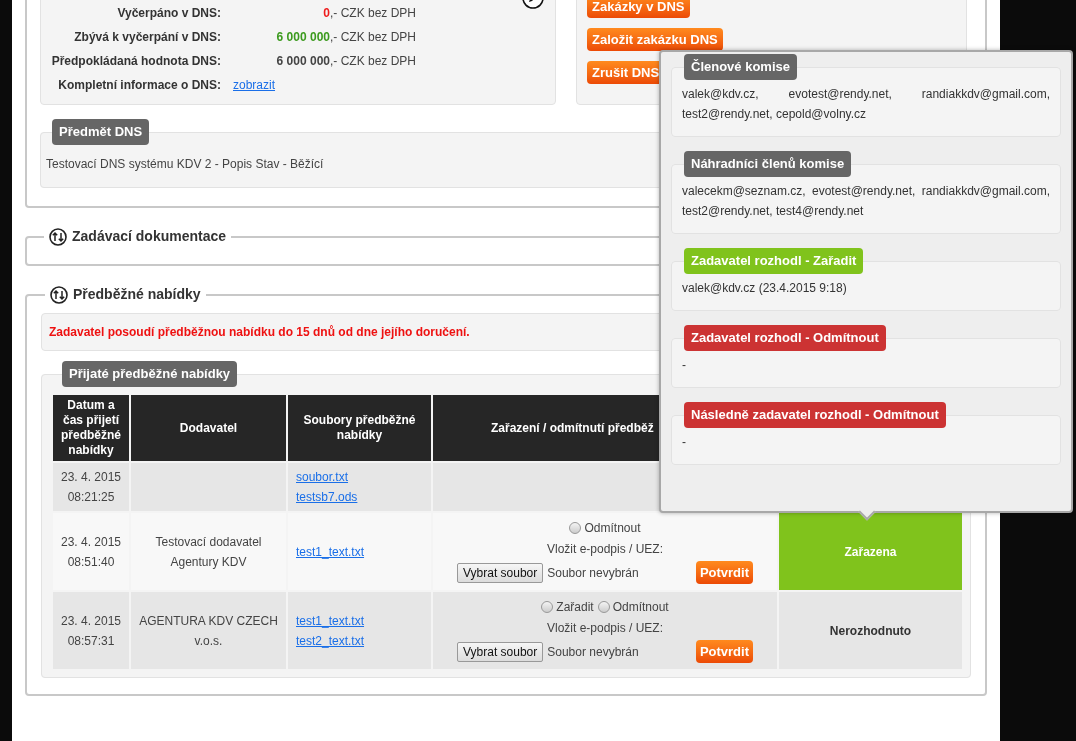  I want to click on date-cell: 23. 4. 2015 08:21:25, so click(91, 487).